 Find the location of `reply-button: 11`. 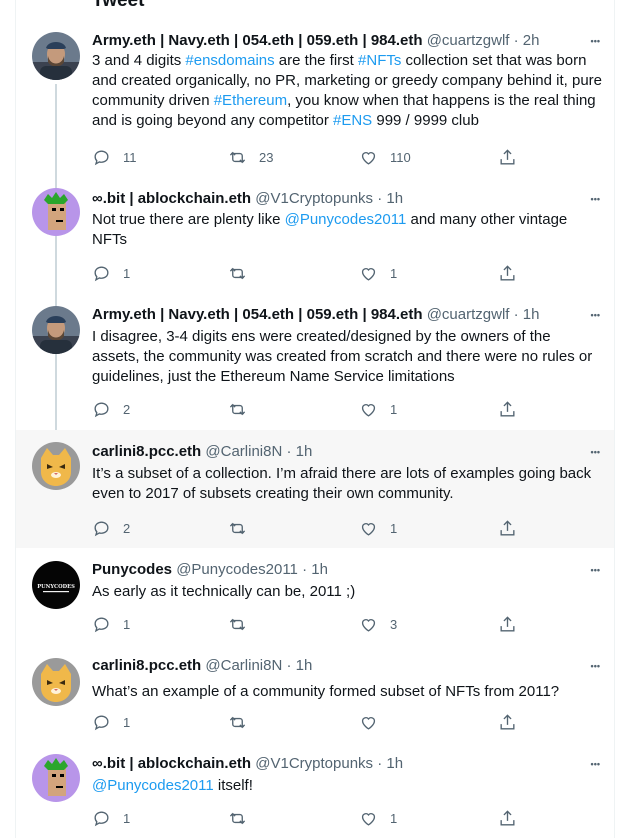

reply-button: 11 is located at coordinates (114, 157).